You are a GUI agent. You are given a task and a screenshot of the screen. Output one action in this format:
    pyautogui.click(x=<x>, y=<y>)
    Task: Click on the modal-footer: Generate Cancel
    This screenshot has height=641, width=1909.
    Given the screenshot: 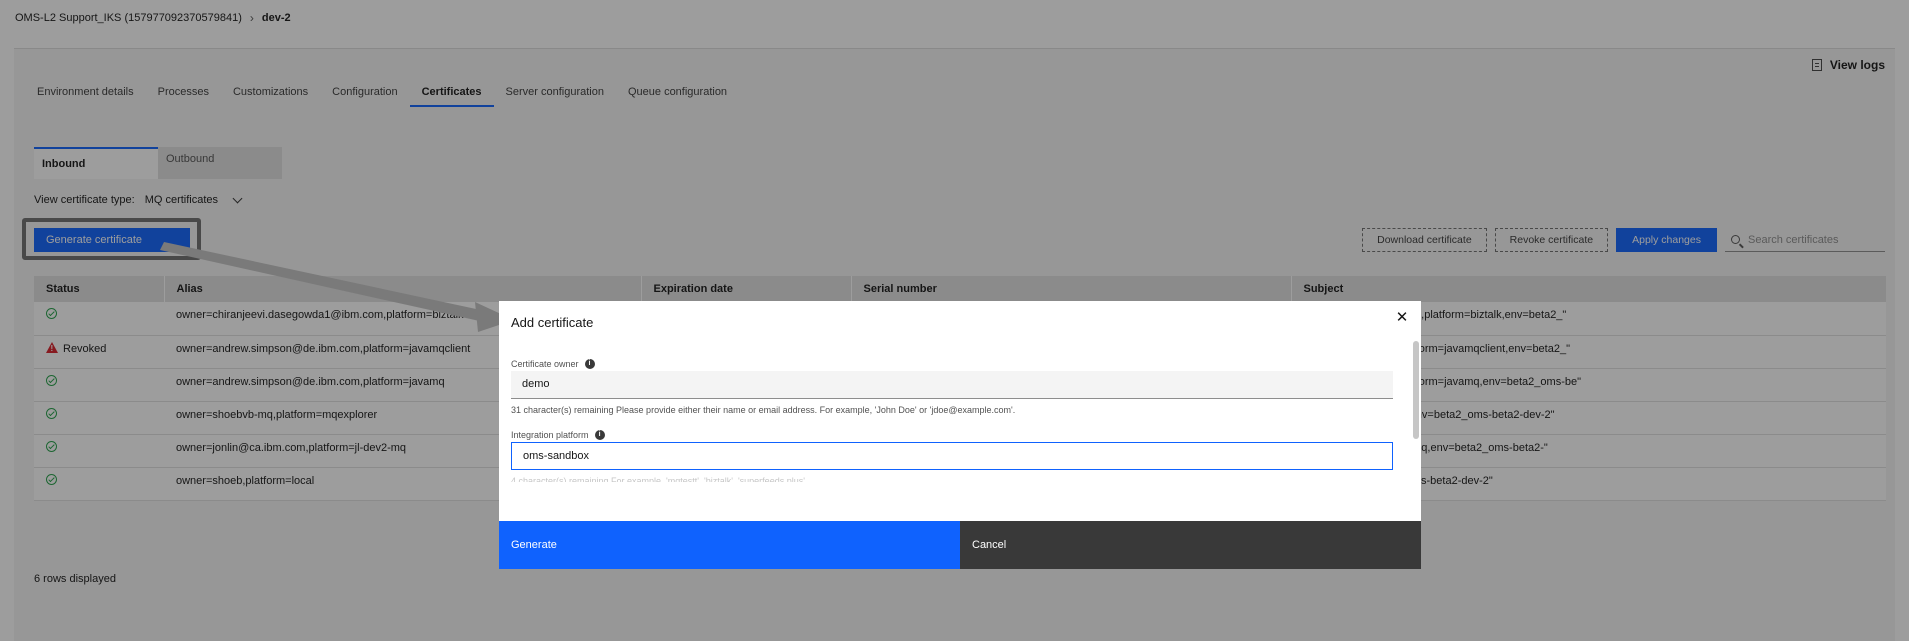 What is the action you would take?
    pyautogui.click(x=960, y=545)
    